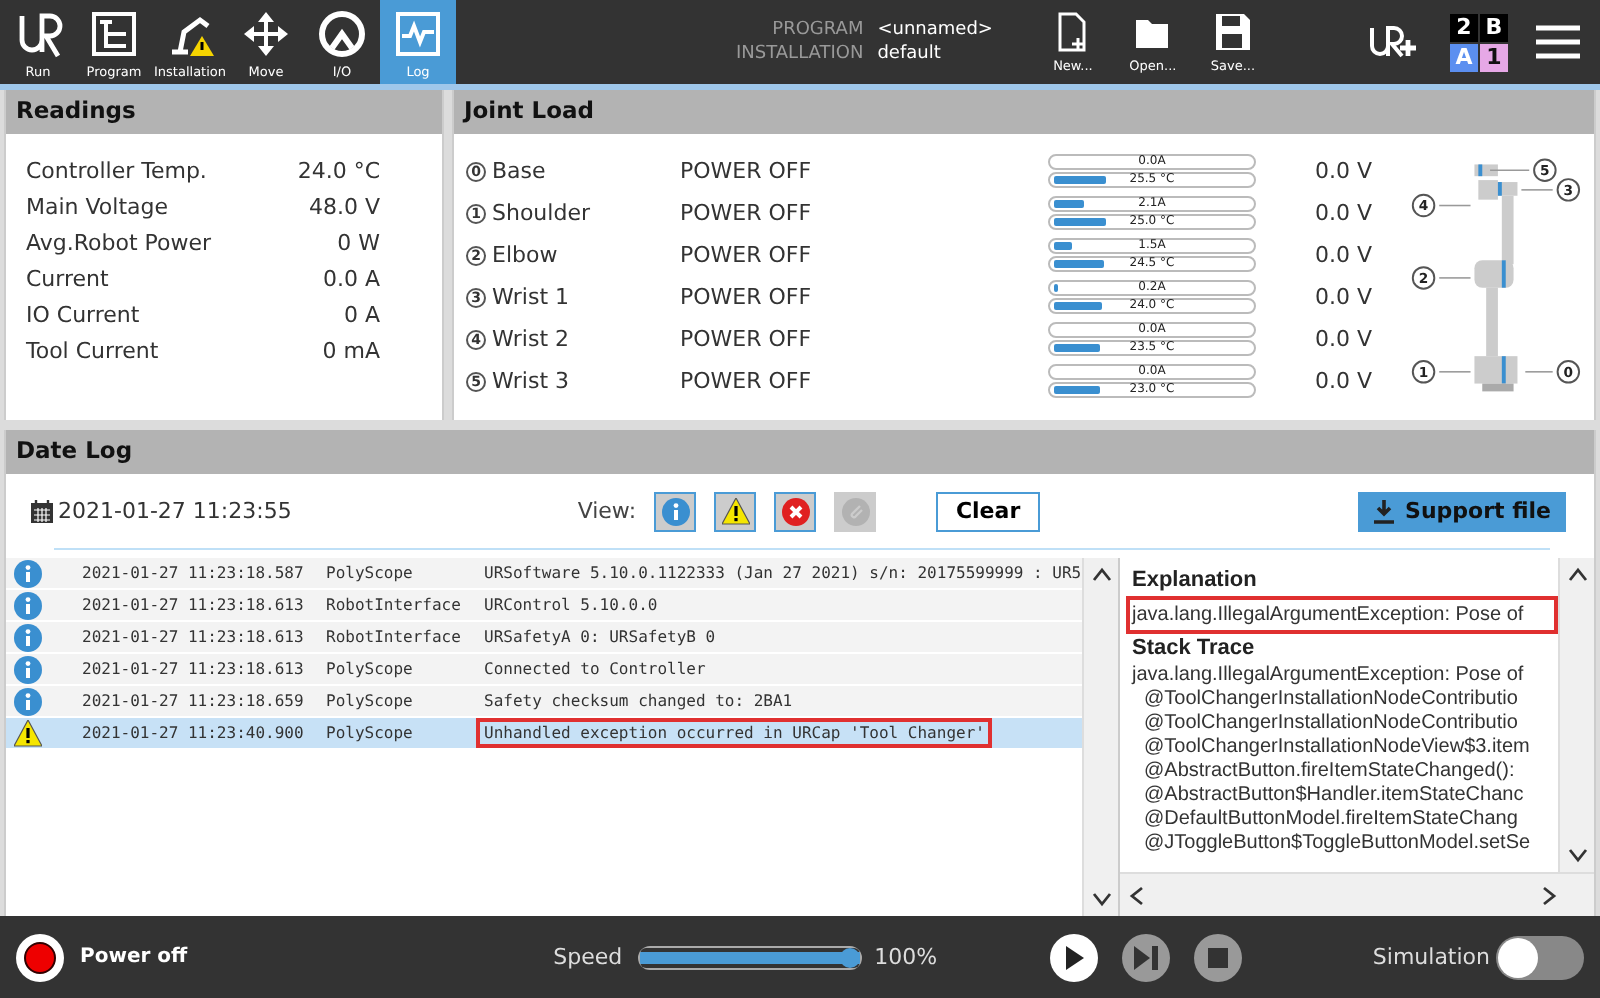  What do you see at coordinates (519, 171) in the screenshot?
I see `joint-name: Base` at bounding box center [519, 171].